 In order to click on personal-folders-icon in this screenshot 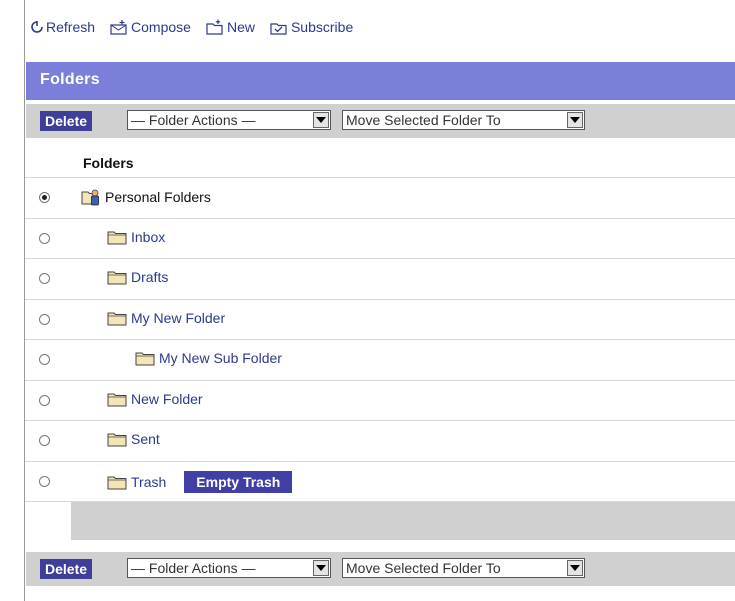, I will do `click(90, 197)`.